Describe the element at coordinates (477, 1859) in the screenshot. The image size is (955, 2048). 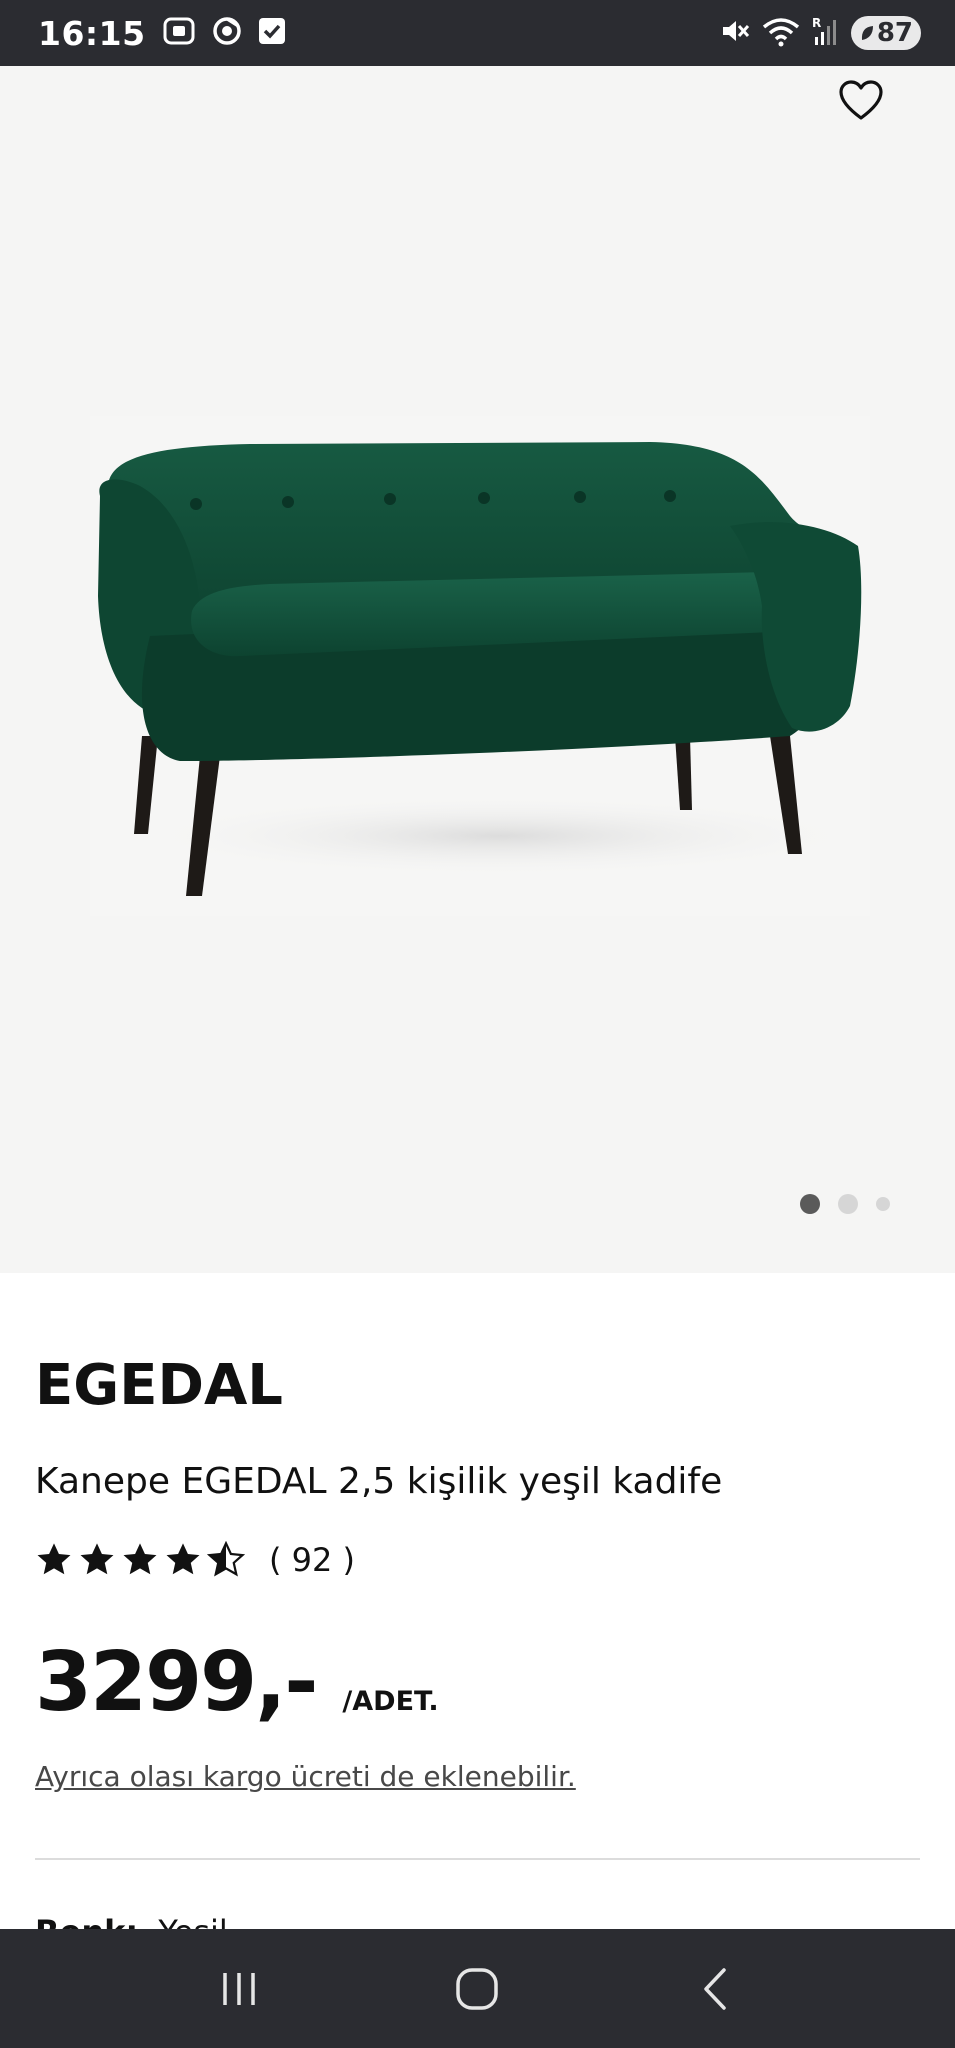
I see `divider` at that location.